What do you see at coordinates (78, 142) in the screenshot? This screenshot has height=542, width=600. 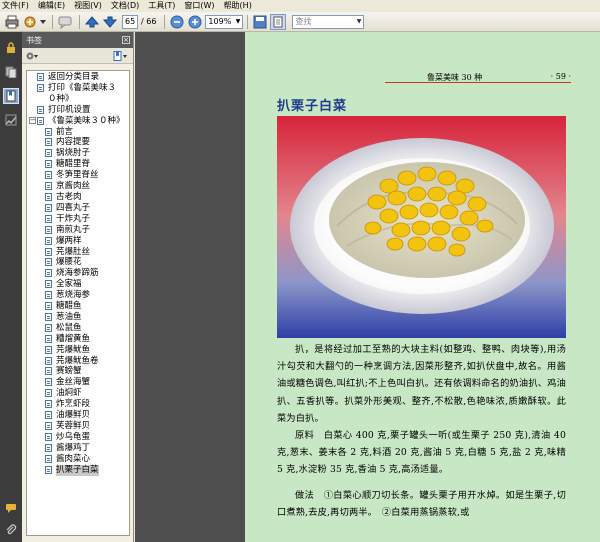 I see `bookmark-item: 内容提要` at bounding box center [78, 142].